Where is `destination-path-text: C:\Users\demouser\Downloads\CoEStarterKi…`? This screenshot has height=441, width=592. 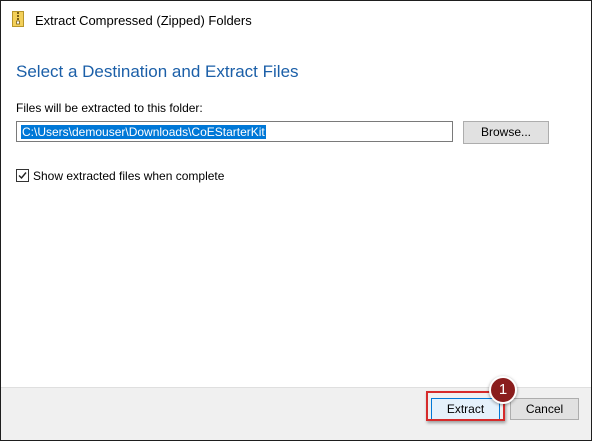 destination-path-text: C:\Users\demouser\Downloads\CoEStarterKi… is located at coordinates (143, 132).